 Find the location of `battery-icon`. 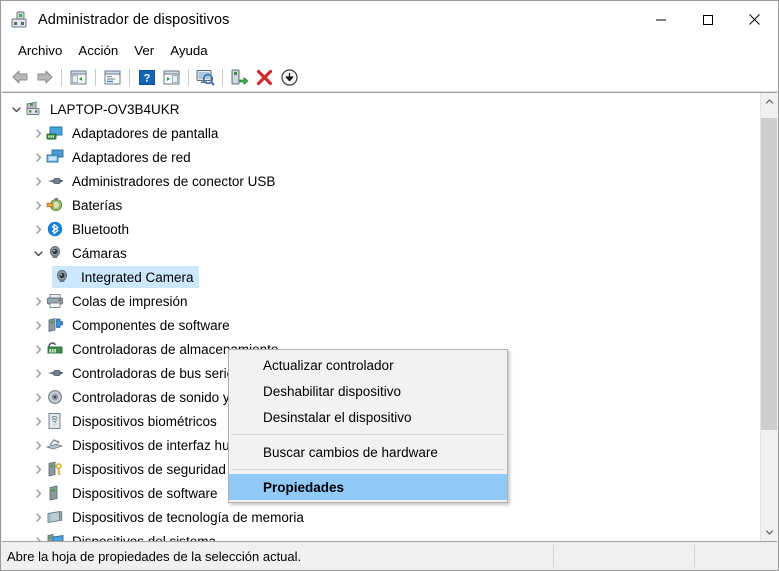

battery-icon is located at coordinates (55, 205).